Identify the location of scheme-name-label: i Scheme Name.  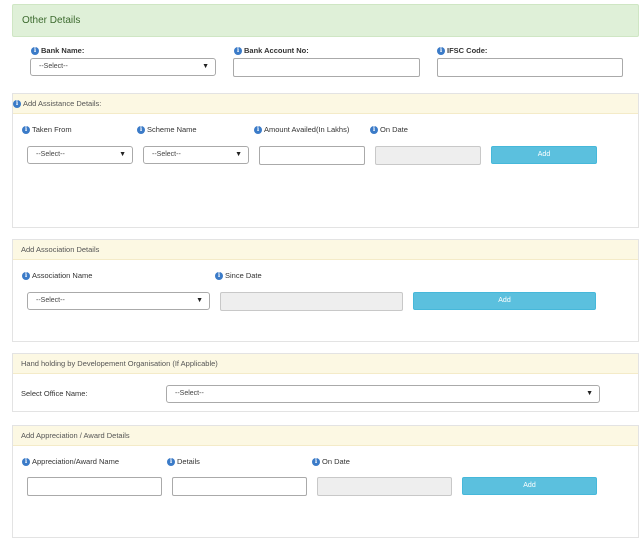
(167, 129).